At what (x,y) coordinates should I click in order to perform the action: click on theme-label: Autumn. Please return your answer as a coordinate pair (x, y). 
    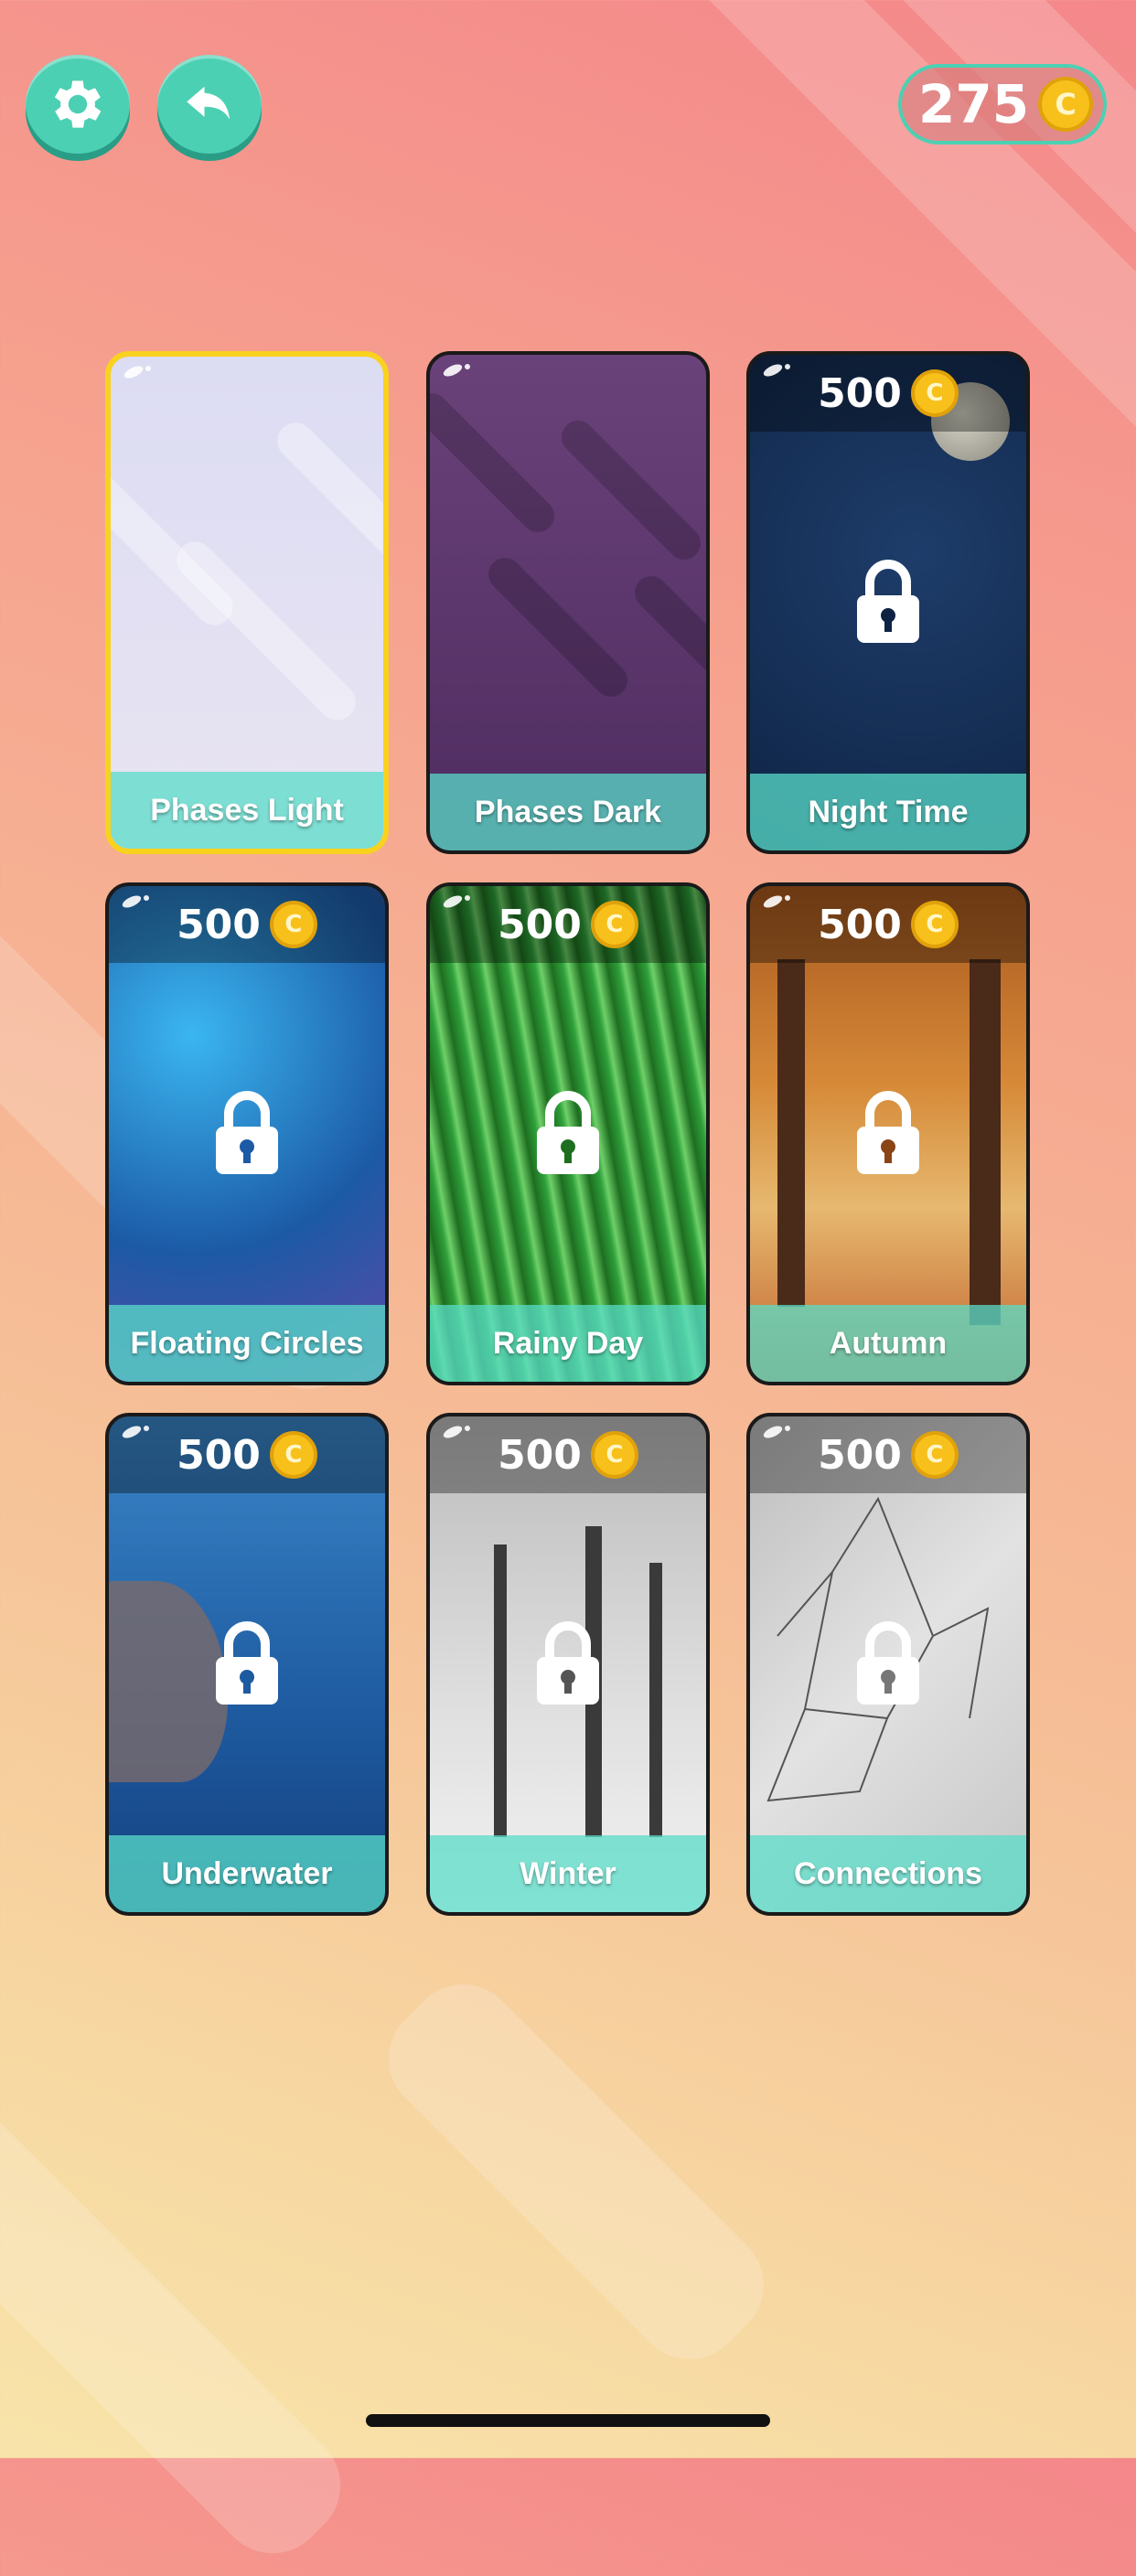
    Looking at the image, I should click on (888, 1343).